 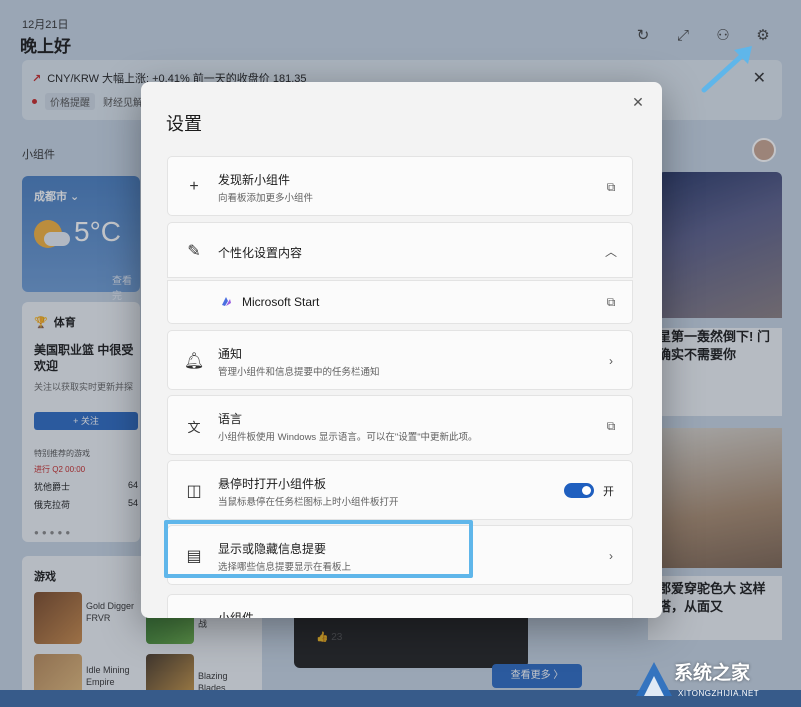 What do you see at coordinates (272, 484) in the screenshot?
I see `item-title: 悬停时打开小组件板` at bounding box center [272, 484].